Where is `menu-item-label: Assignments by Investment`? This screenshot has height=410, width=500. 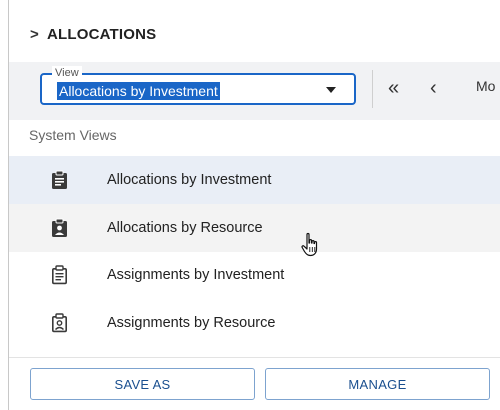
menu-item-label: Assignments by Investment is located at coordinates (196, 275).